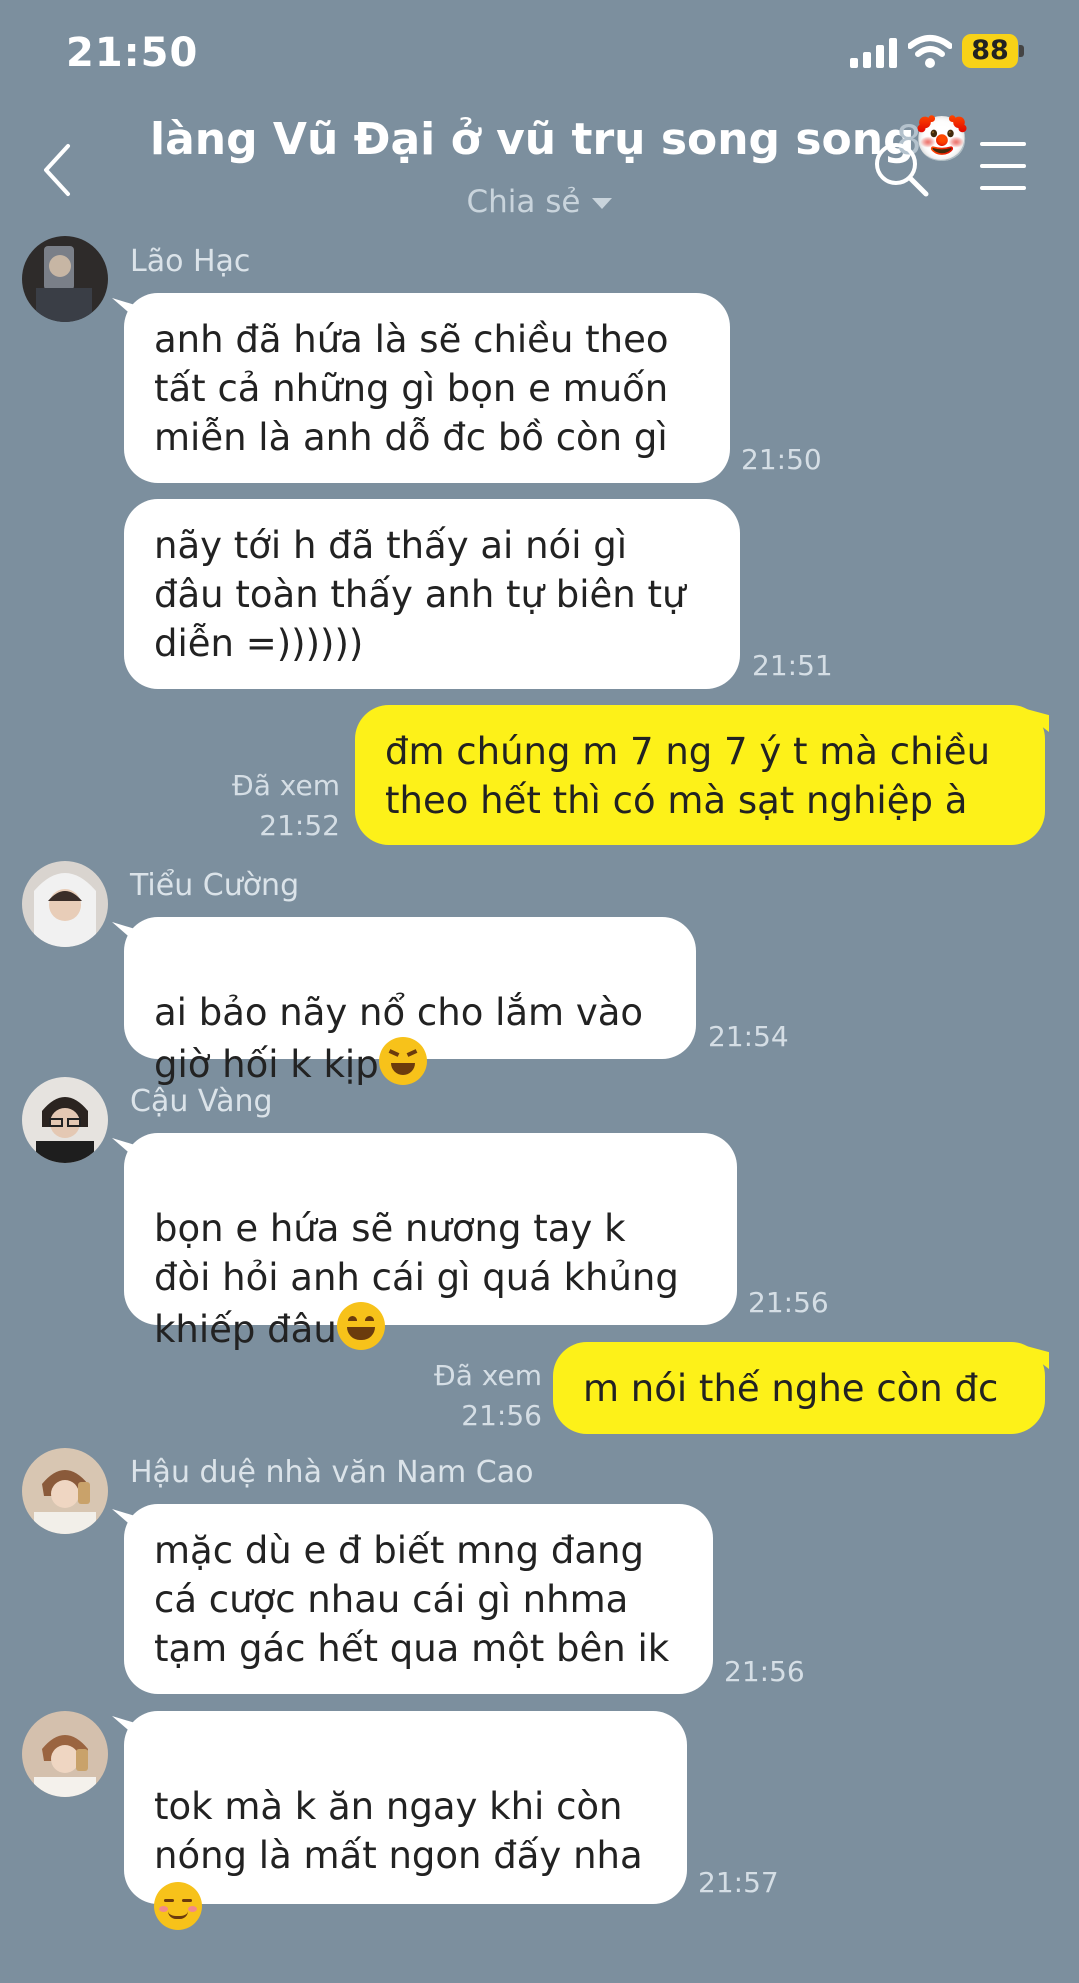  I want to click on status-time: 21:50, so click(132, 53).